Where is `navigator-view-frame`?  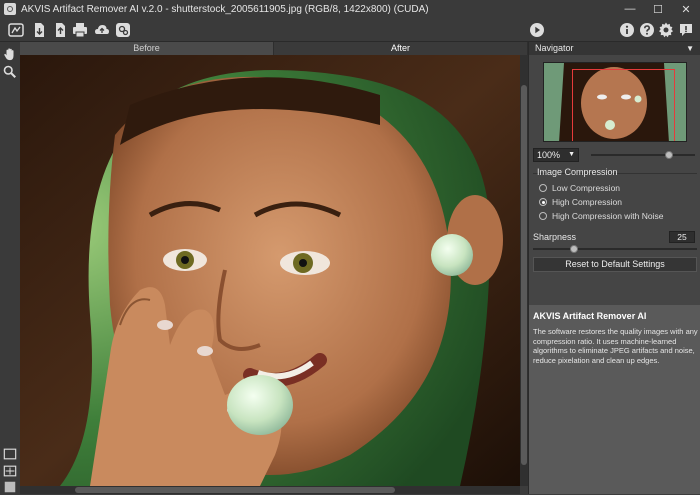 navigator-view-frame is located at coordinates (623, 105).